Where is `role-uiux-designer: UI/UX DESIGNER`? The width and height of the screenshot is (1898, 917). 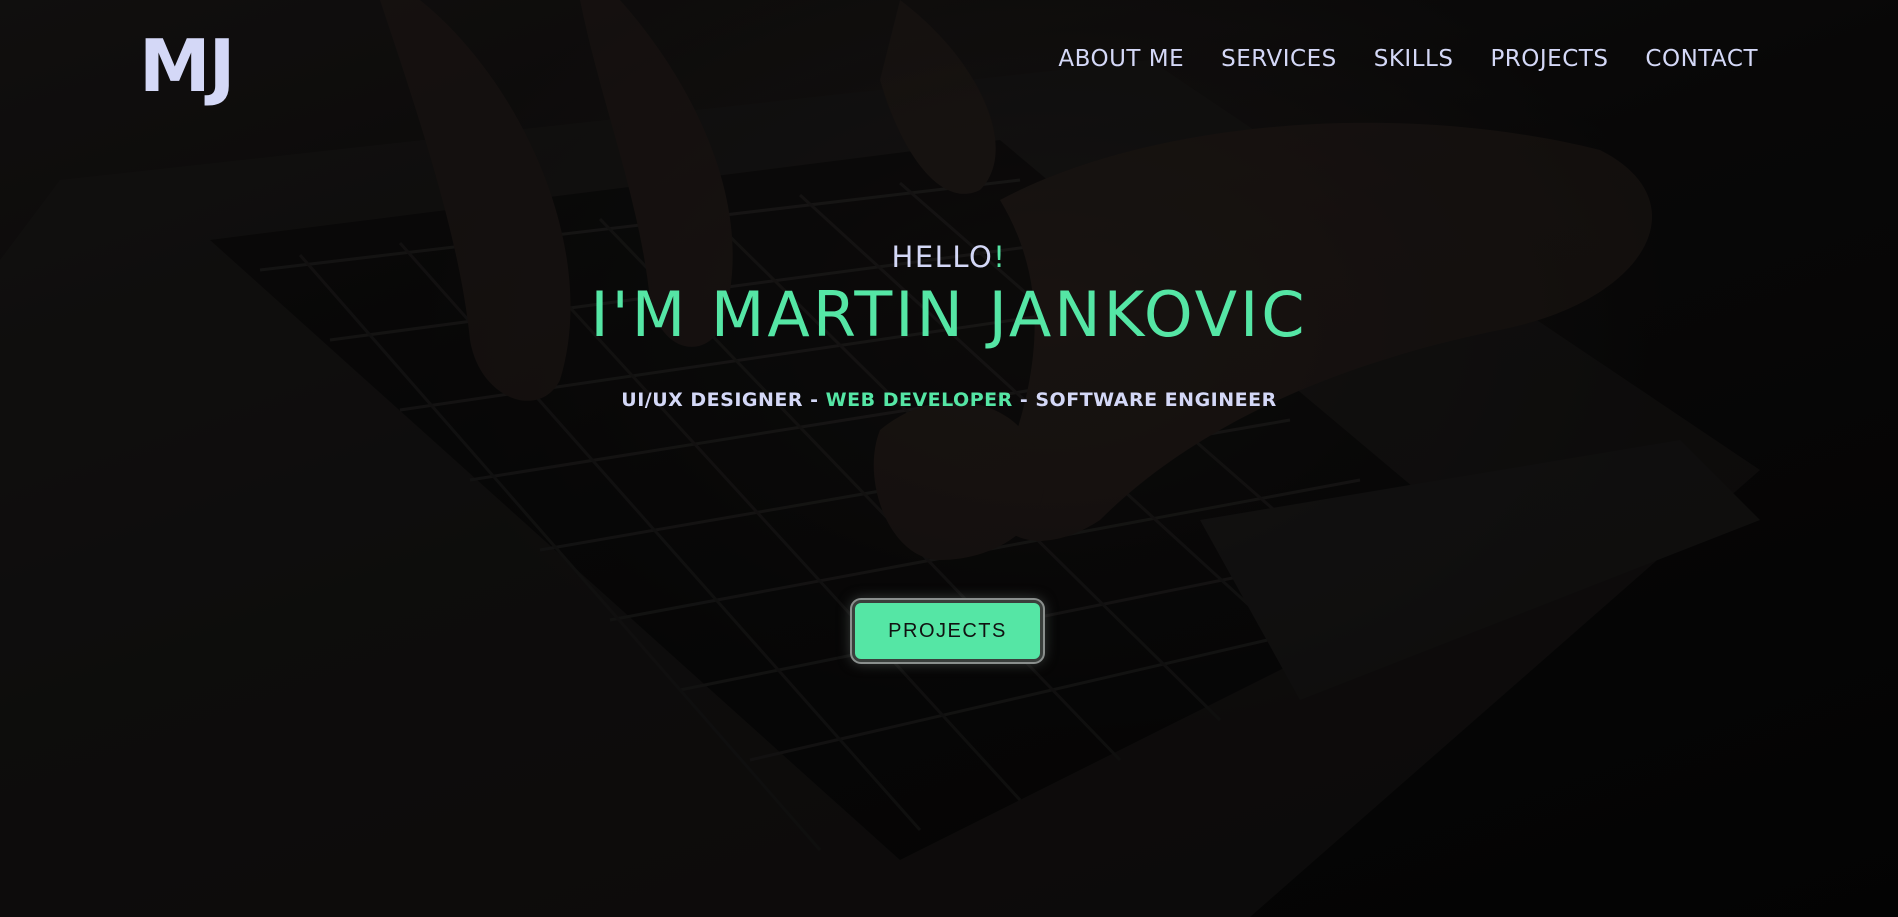 role-uiux-designer: UI/UX DESIGNER is located at coordinates (712, 400).